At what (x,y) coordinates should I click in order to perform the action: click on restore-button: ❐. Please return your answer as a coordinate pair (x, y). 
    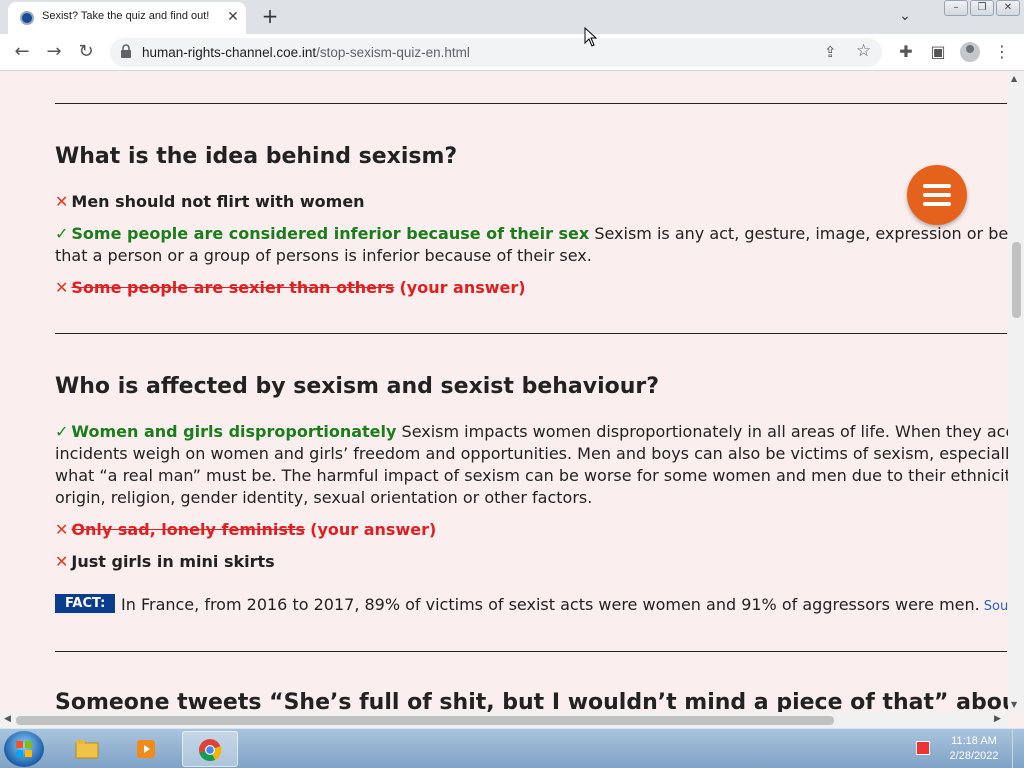
    Looking at the image, I should click on (982, 8).